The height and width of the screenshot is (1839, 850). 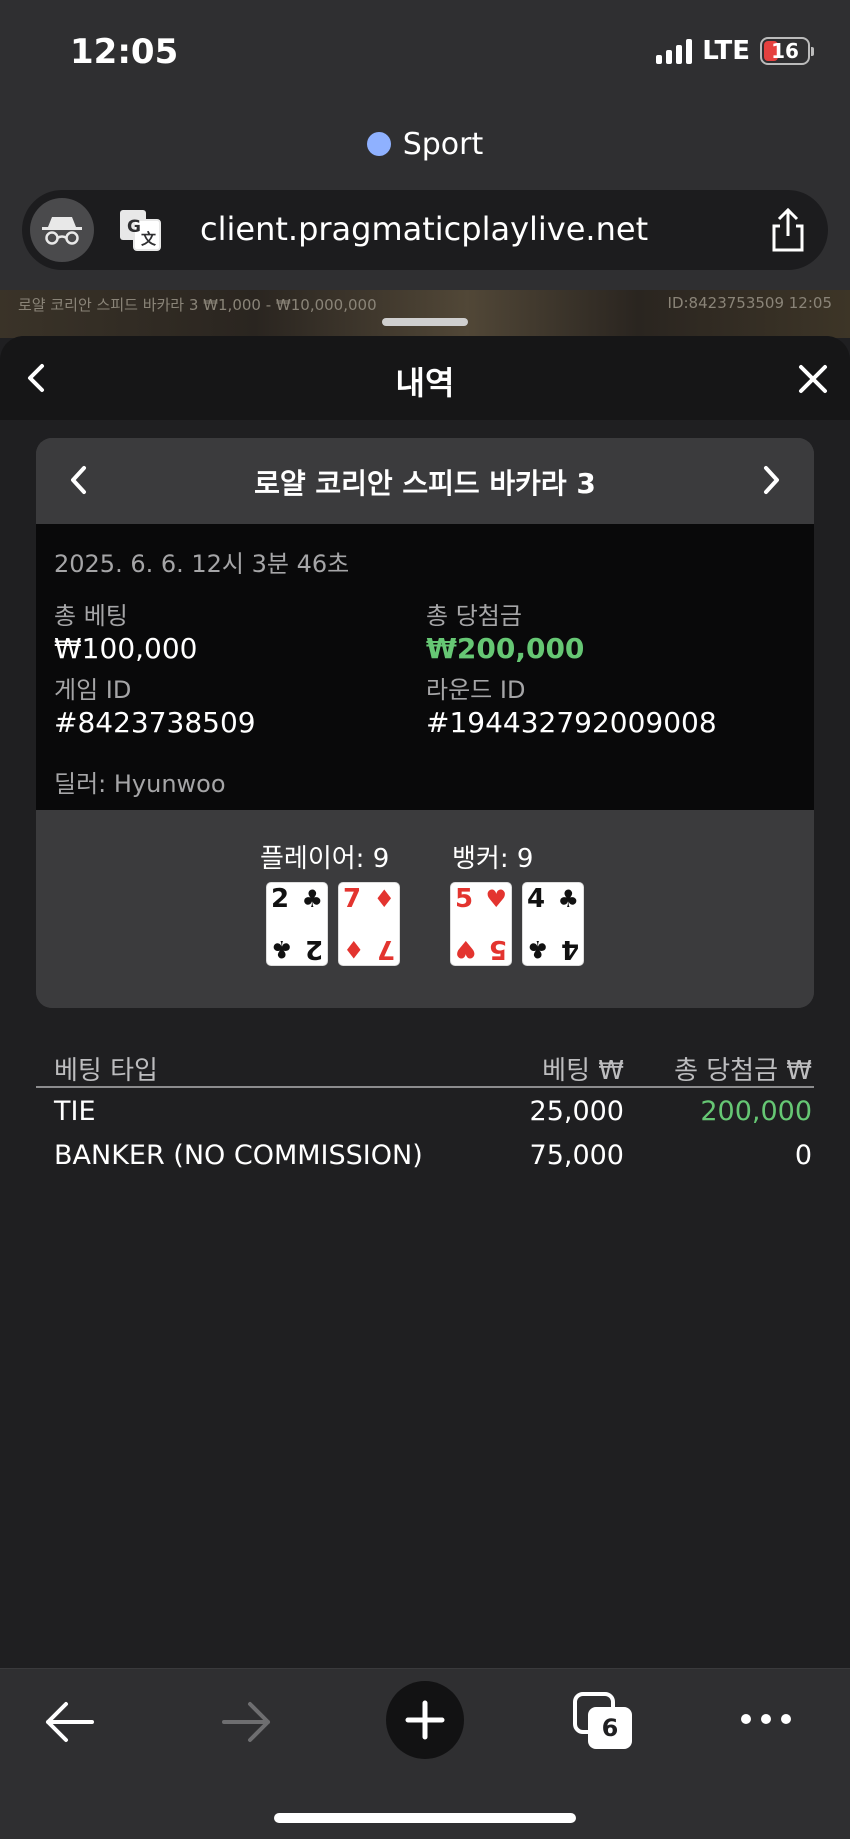 I want to click on browser-forward-button, so click(x=247, y=1724).